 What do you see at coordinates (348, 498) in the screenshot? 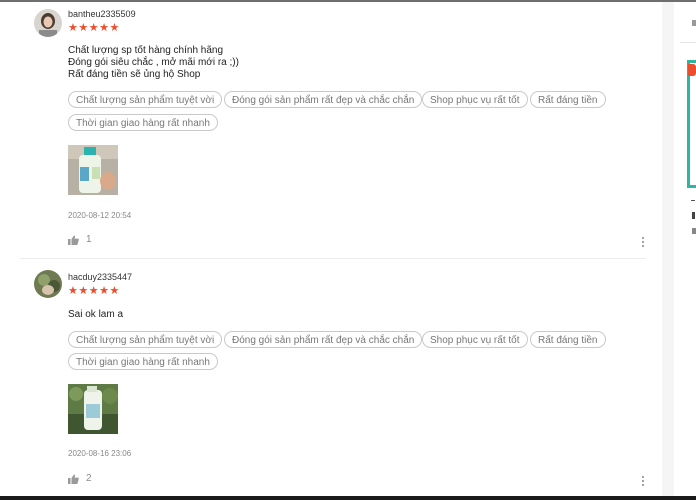
I see `bottom-border` at bounding box center [348, 498].